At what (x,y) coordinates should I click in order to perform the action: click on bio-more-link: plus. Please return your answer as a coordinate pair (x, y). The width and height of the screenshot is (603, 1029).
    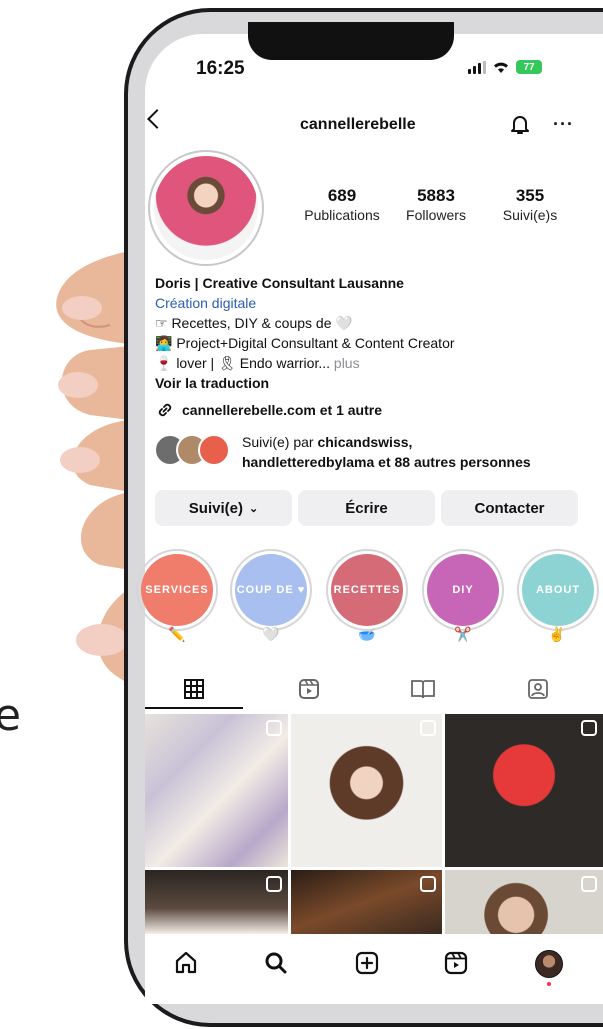
    Looking at the image, I should click on (347, 363).